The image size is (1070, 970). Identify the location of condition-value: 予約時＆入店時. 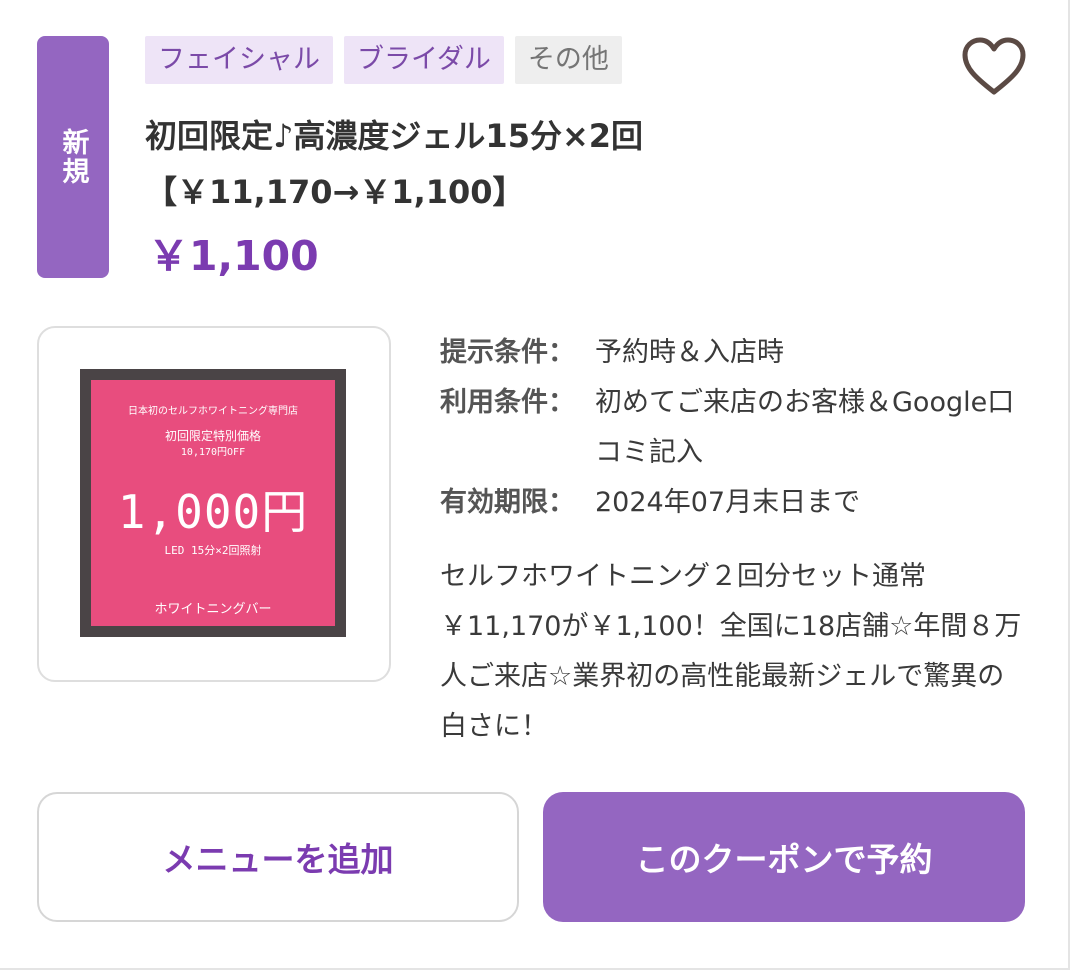
(689, 352).